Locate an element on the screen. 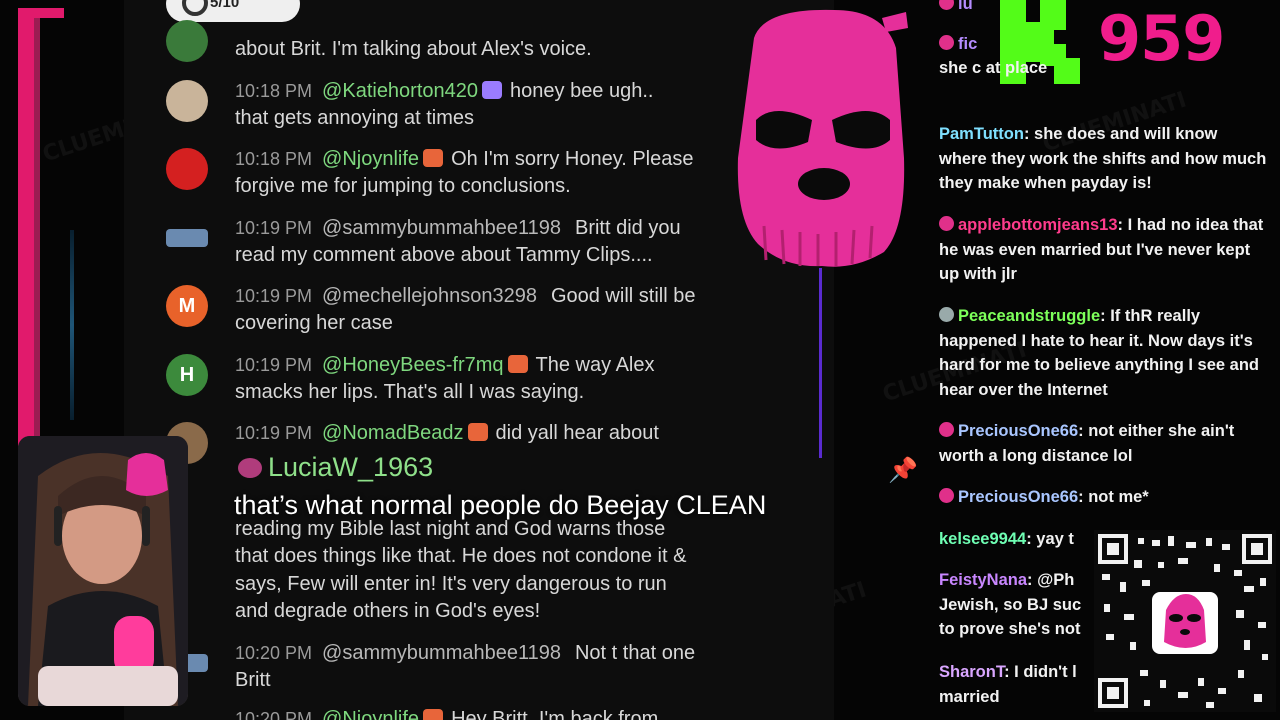 This screenshot has height=720, width=1280. streamer-image is located at coordinates (103, 571).